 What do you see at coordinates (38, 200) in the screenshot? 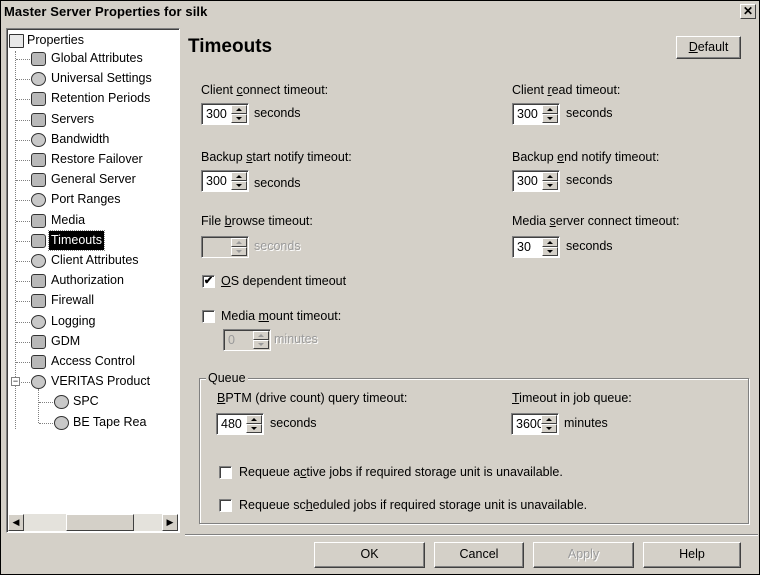
I see `port-icon` at bounding box center [38, 200].